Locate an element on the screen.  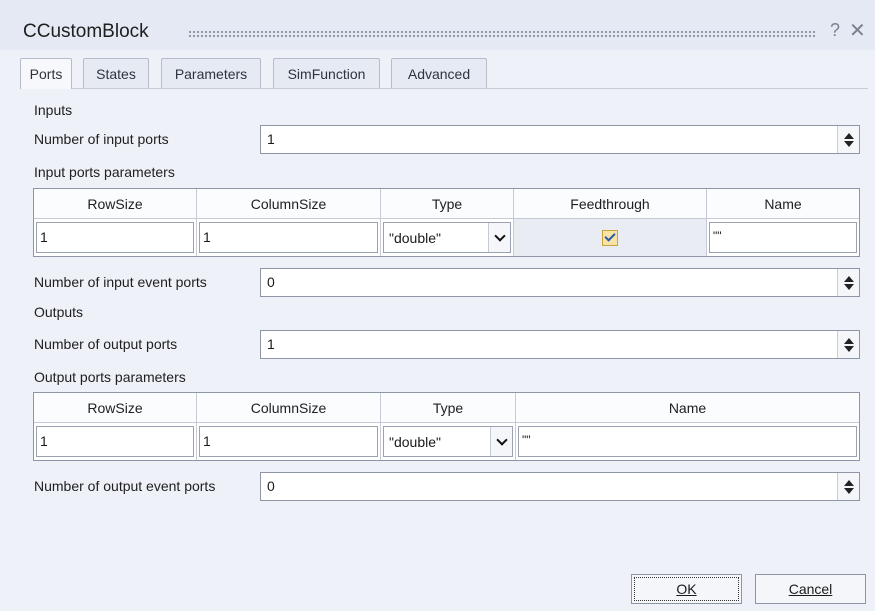
tab-label: SimFunction is located at coordinates (326, 73).